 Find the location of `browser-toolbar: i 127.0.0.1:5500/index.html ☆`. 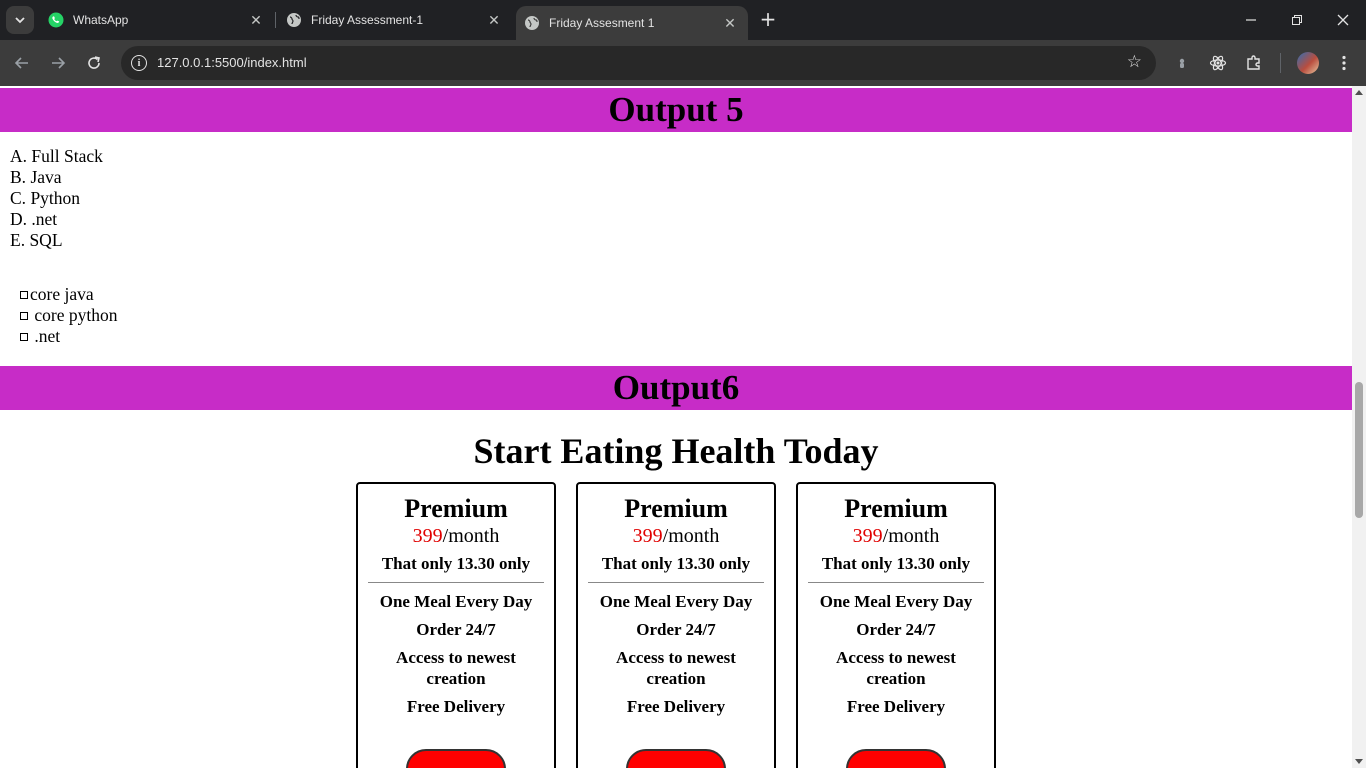

browser-toolbar: i 127.0.0.1:5500/index.html ☆ is located at coordinates (683, 63).